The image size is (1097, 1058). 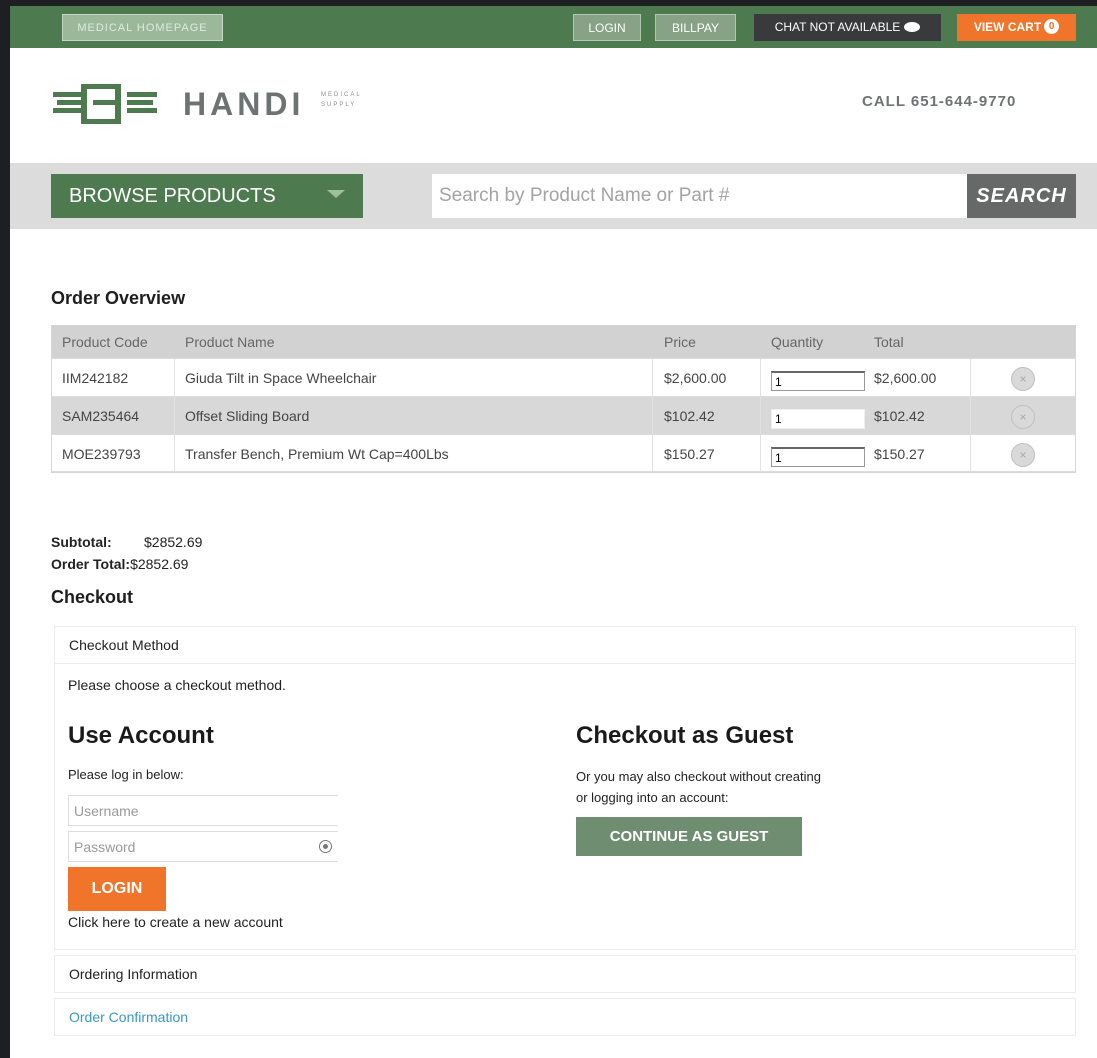 What do you see at coordinates (105, 342) in the screenshot?
I see `col-product-code: Product Code` at bounding box center [105, 342].